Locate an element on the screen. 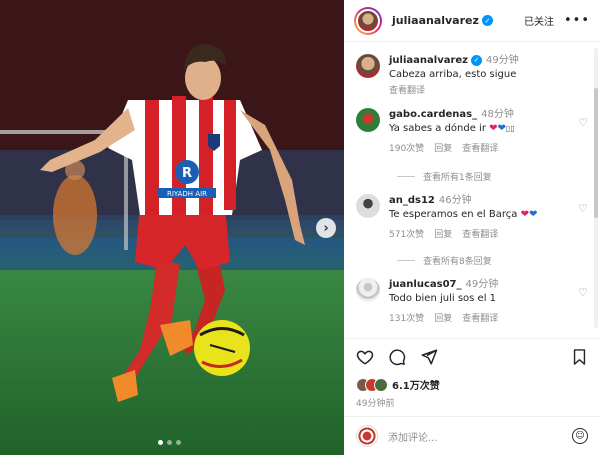 The width and height of the screenshot is (600, 455). following-button: 已关注 is located at coordinates (539, 20).